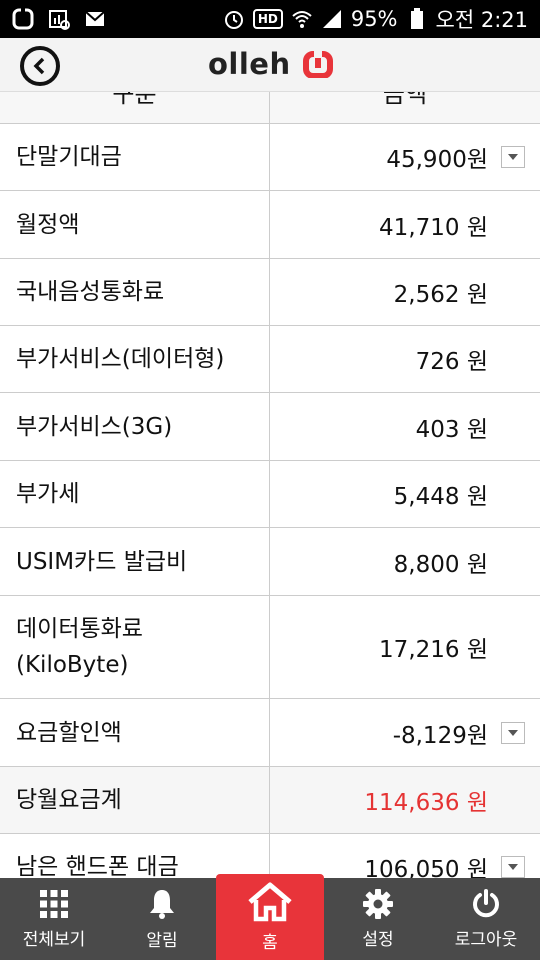 Image resolution: width=540 pixels, height=960 pixels. I want to click on table-row: 부가서비스(3G) 403 원, so click(270, 427).